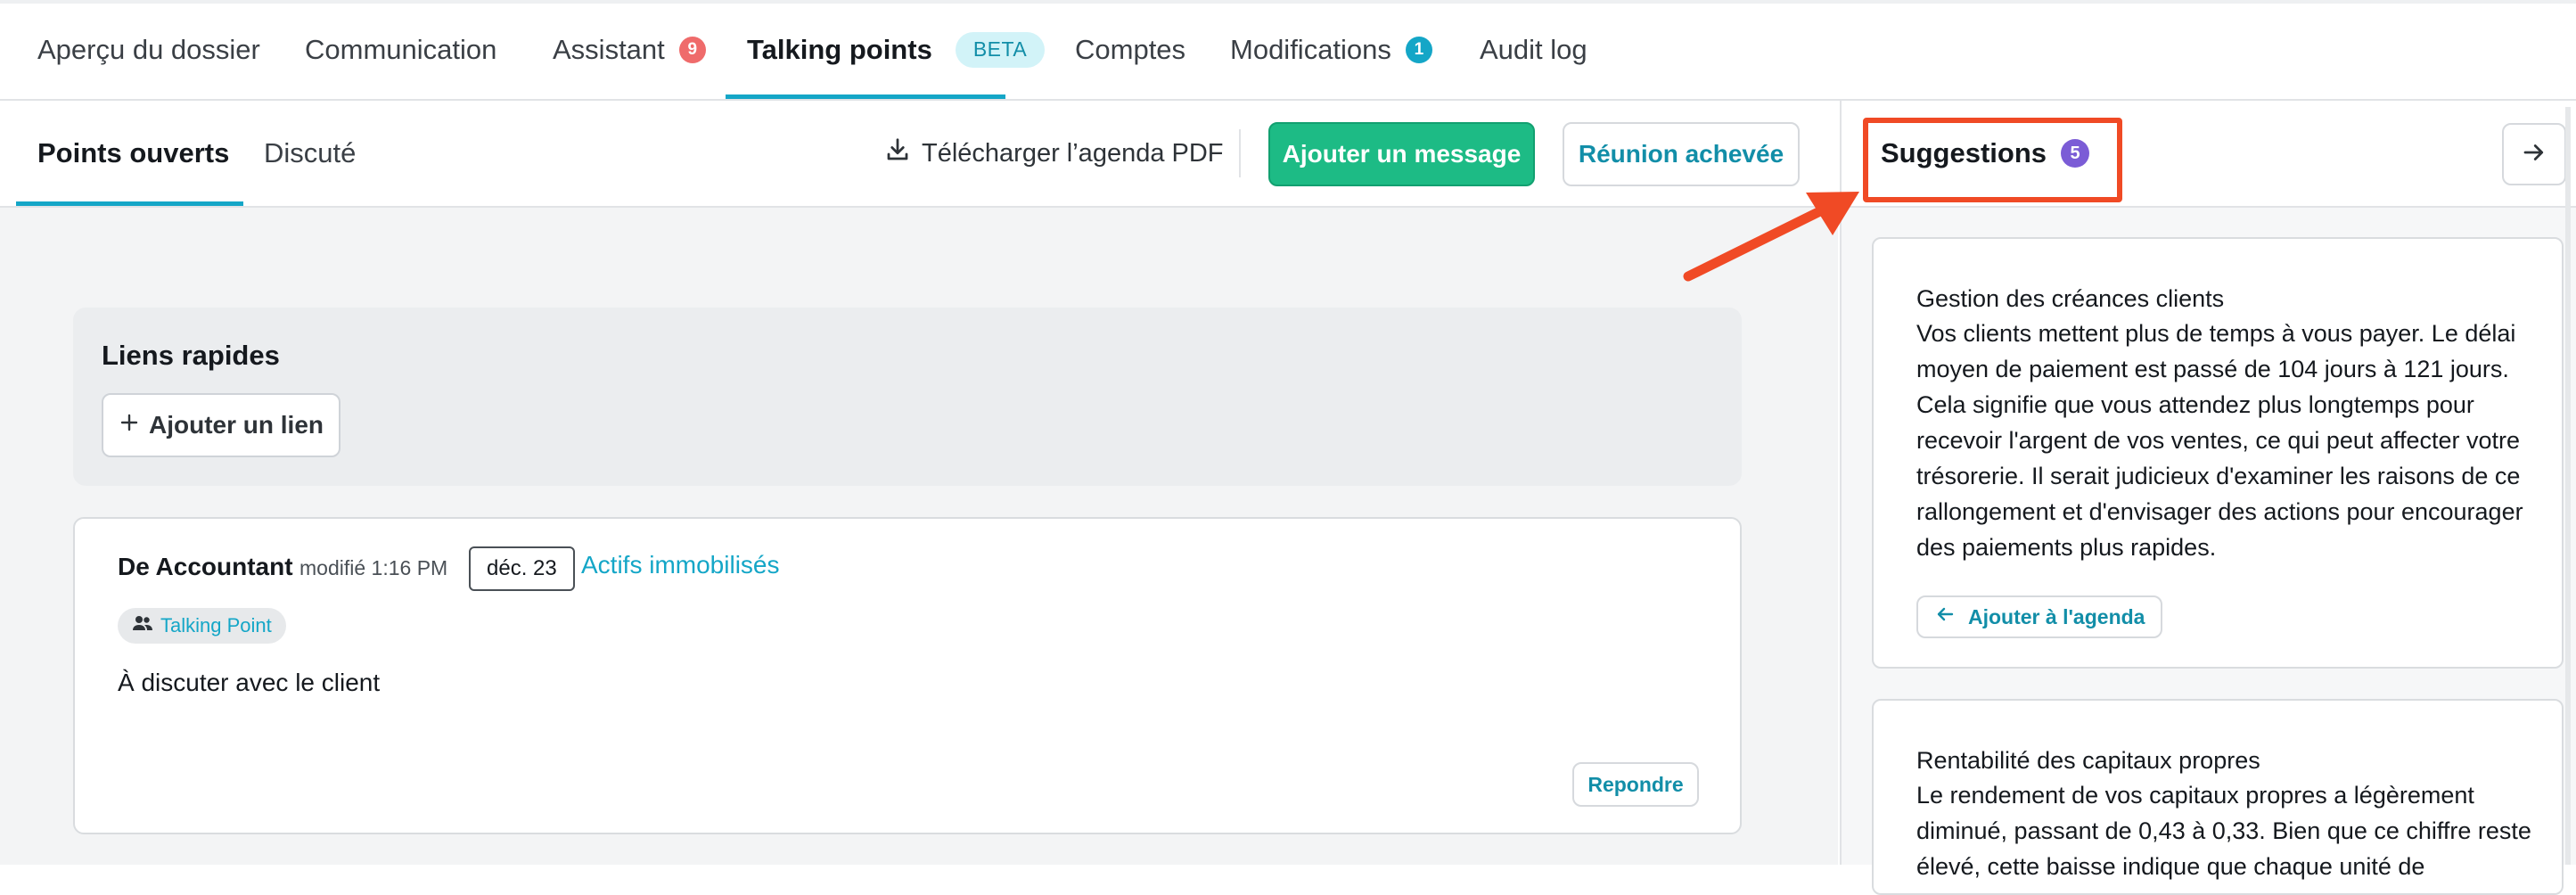  I want to click on reply-button: Repondre, so click(1635, 784).